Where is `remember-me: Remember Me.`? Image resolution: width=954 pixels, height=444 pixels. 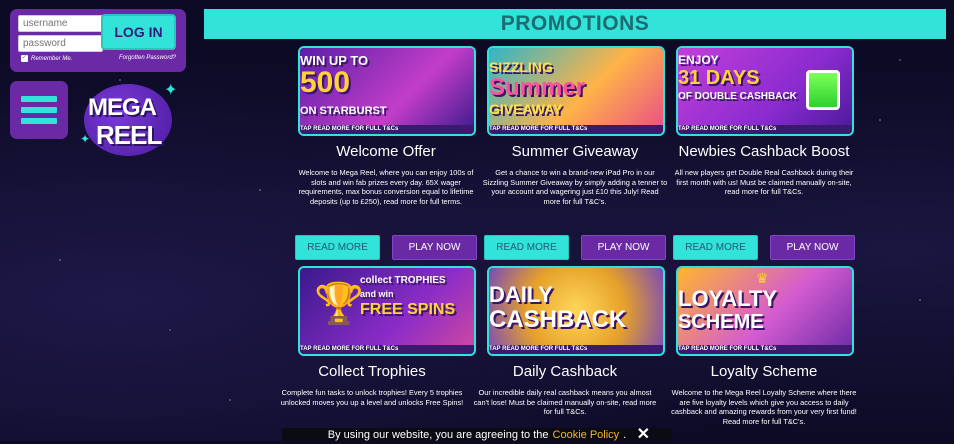
remember-me: Remember Me. is located at coordinates (47, 57).